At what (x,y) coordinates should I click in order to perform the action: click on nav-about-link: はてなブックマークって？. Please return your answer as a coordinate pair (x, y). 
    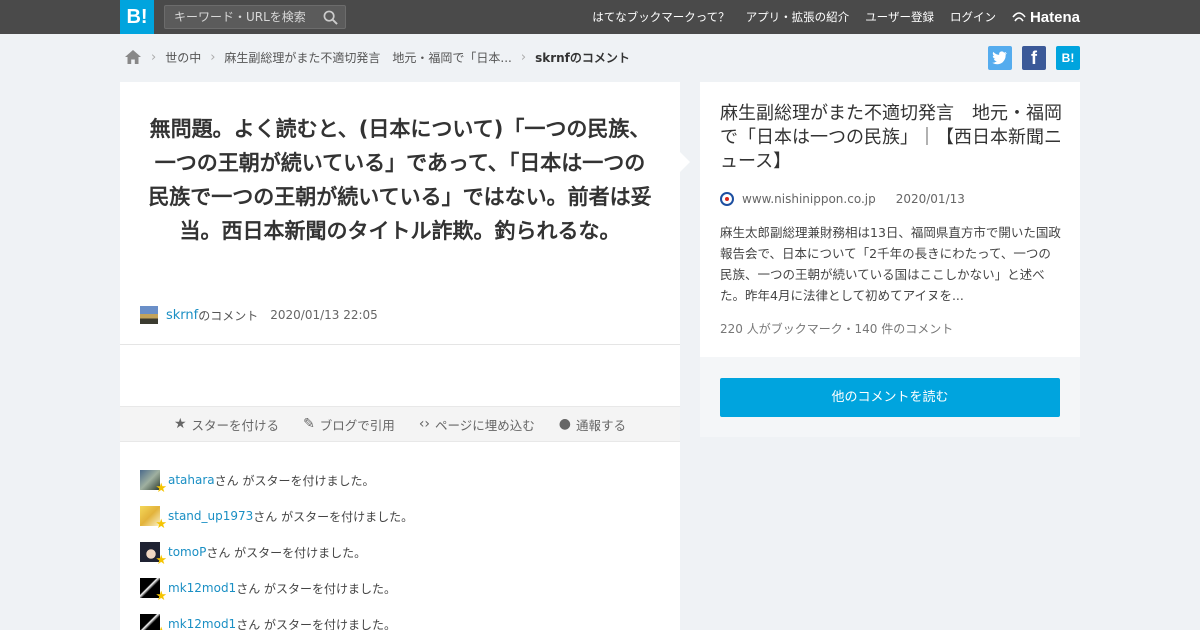
    Looking at the image, I should click on (660, 17).